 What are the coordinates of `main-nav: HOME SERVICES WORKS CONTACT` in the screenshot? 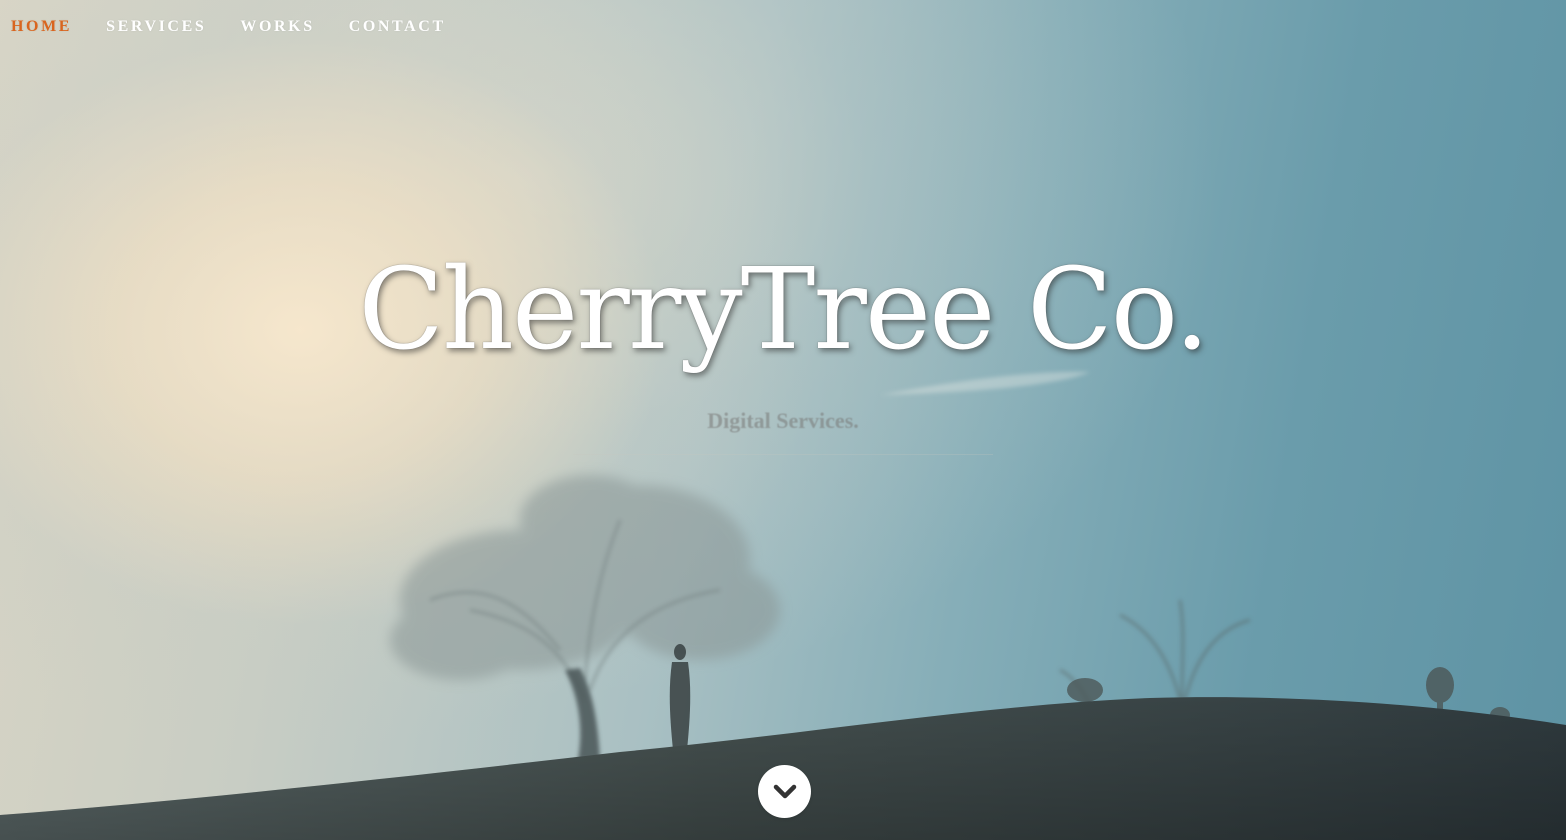 It's located at (245, 27).